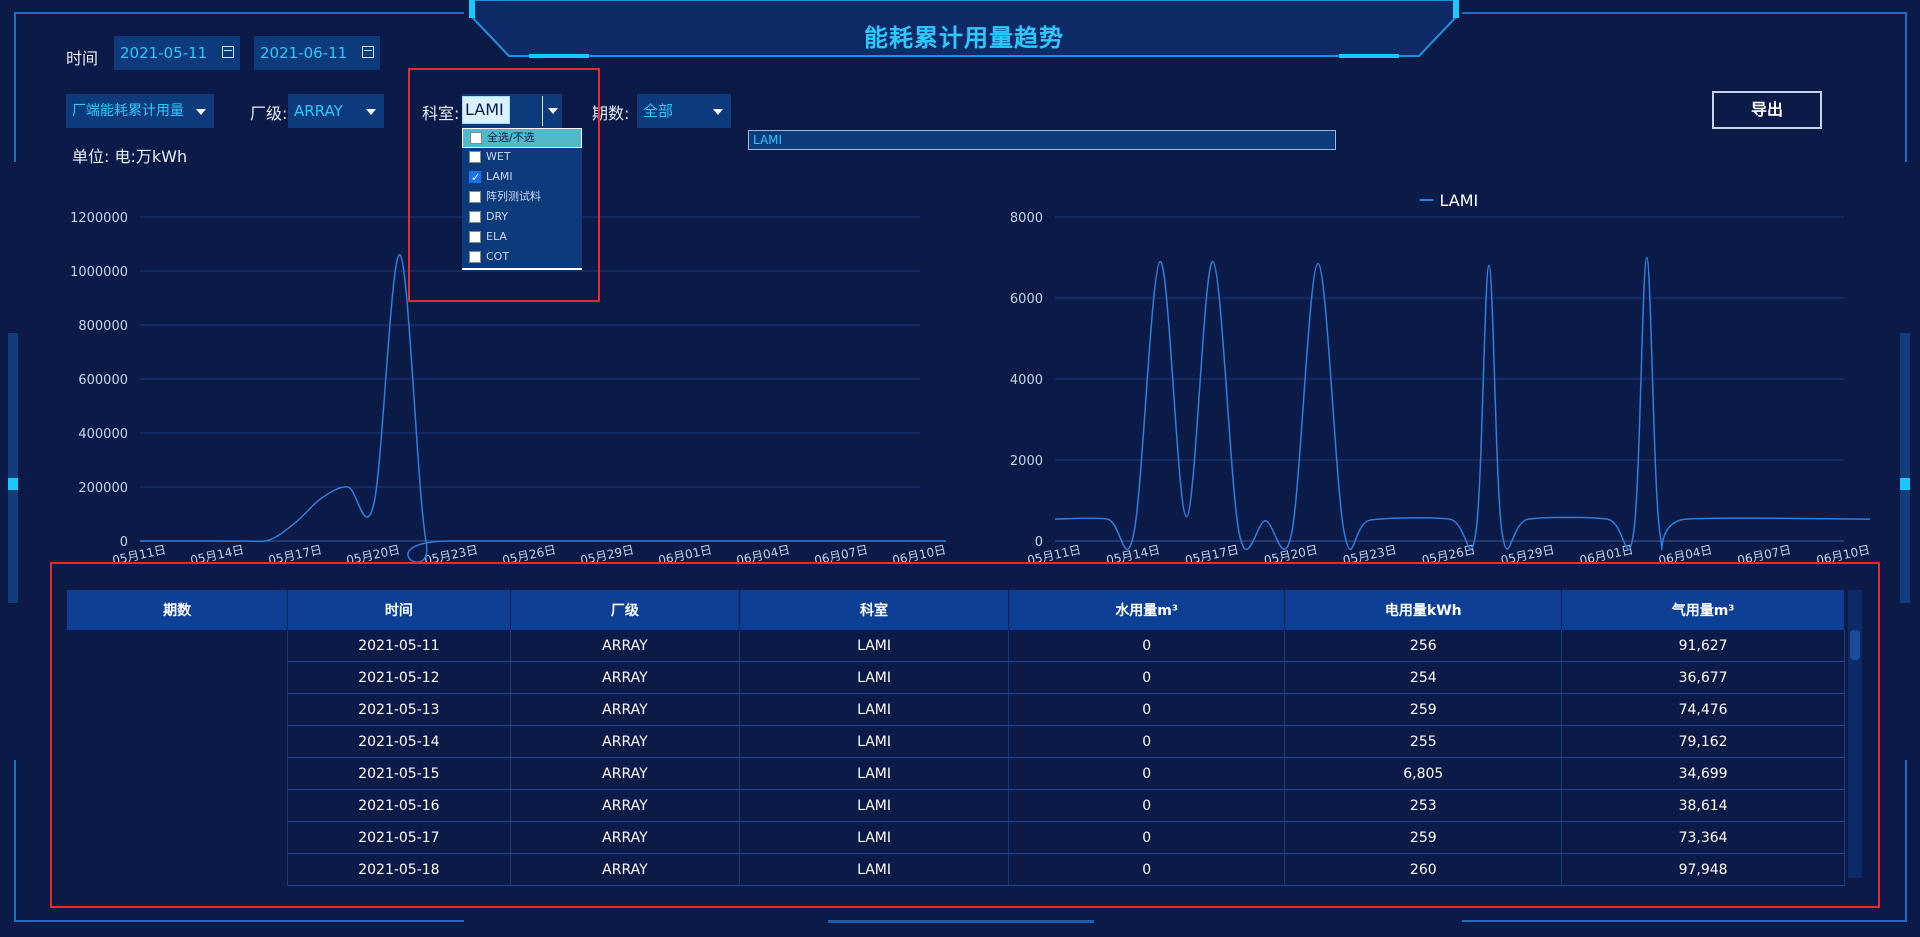 This screenshot has height=937, width=1920. Describe the element at coordinates (874, 610) in the screenshot. I see `col-header-dept: 科室` at that location.